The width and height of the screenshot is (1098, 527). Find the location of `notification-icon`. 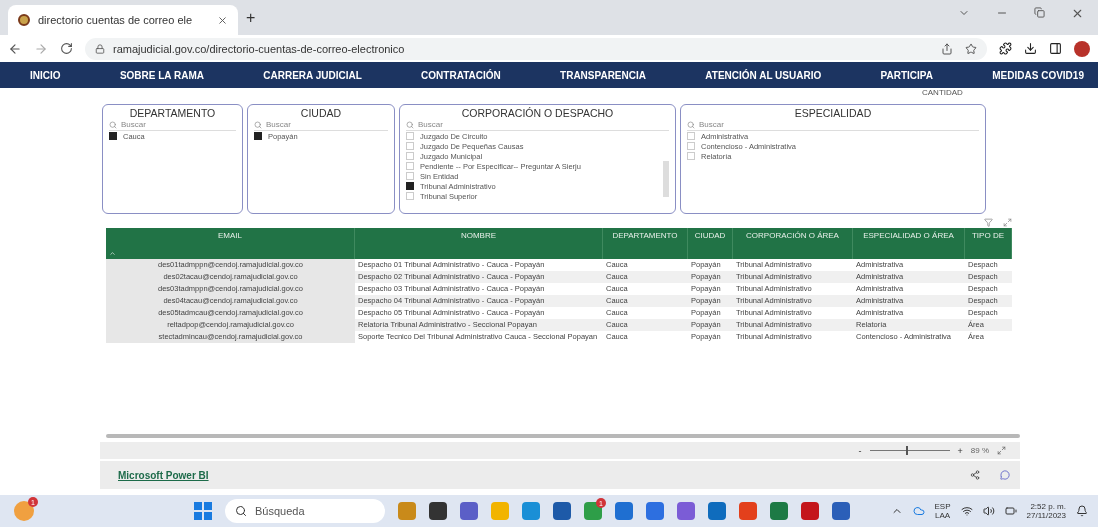

notification-icon is located at coordinates (1082, 511).